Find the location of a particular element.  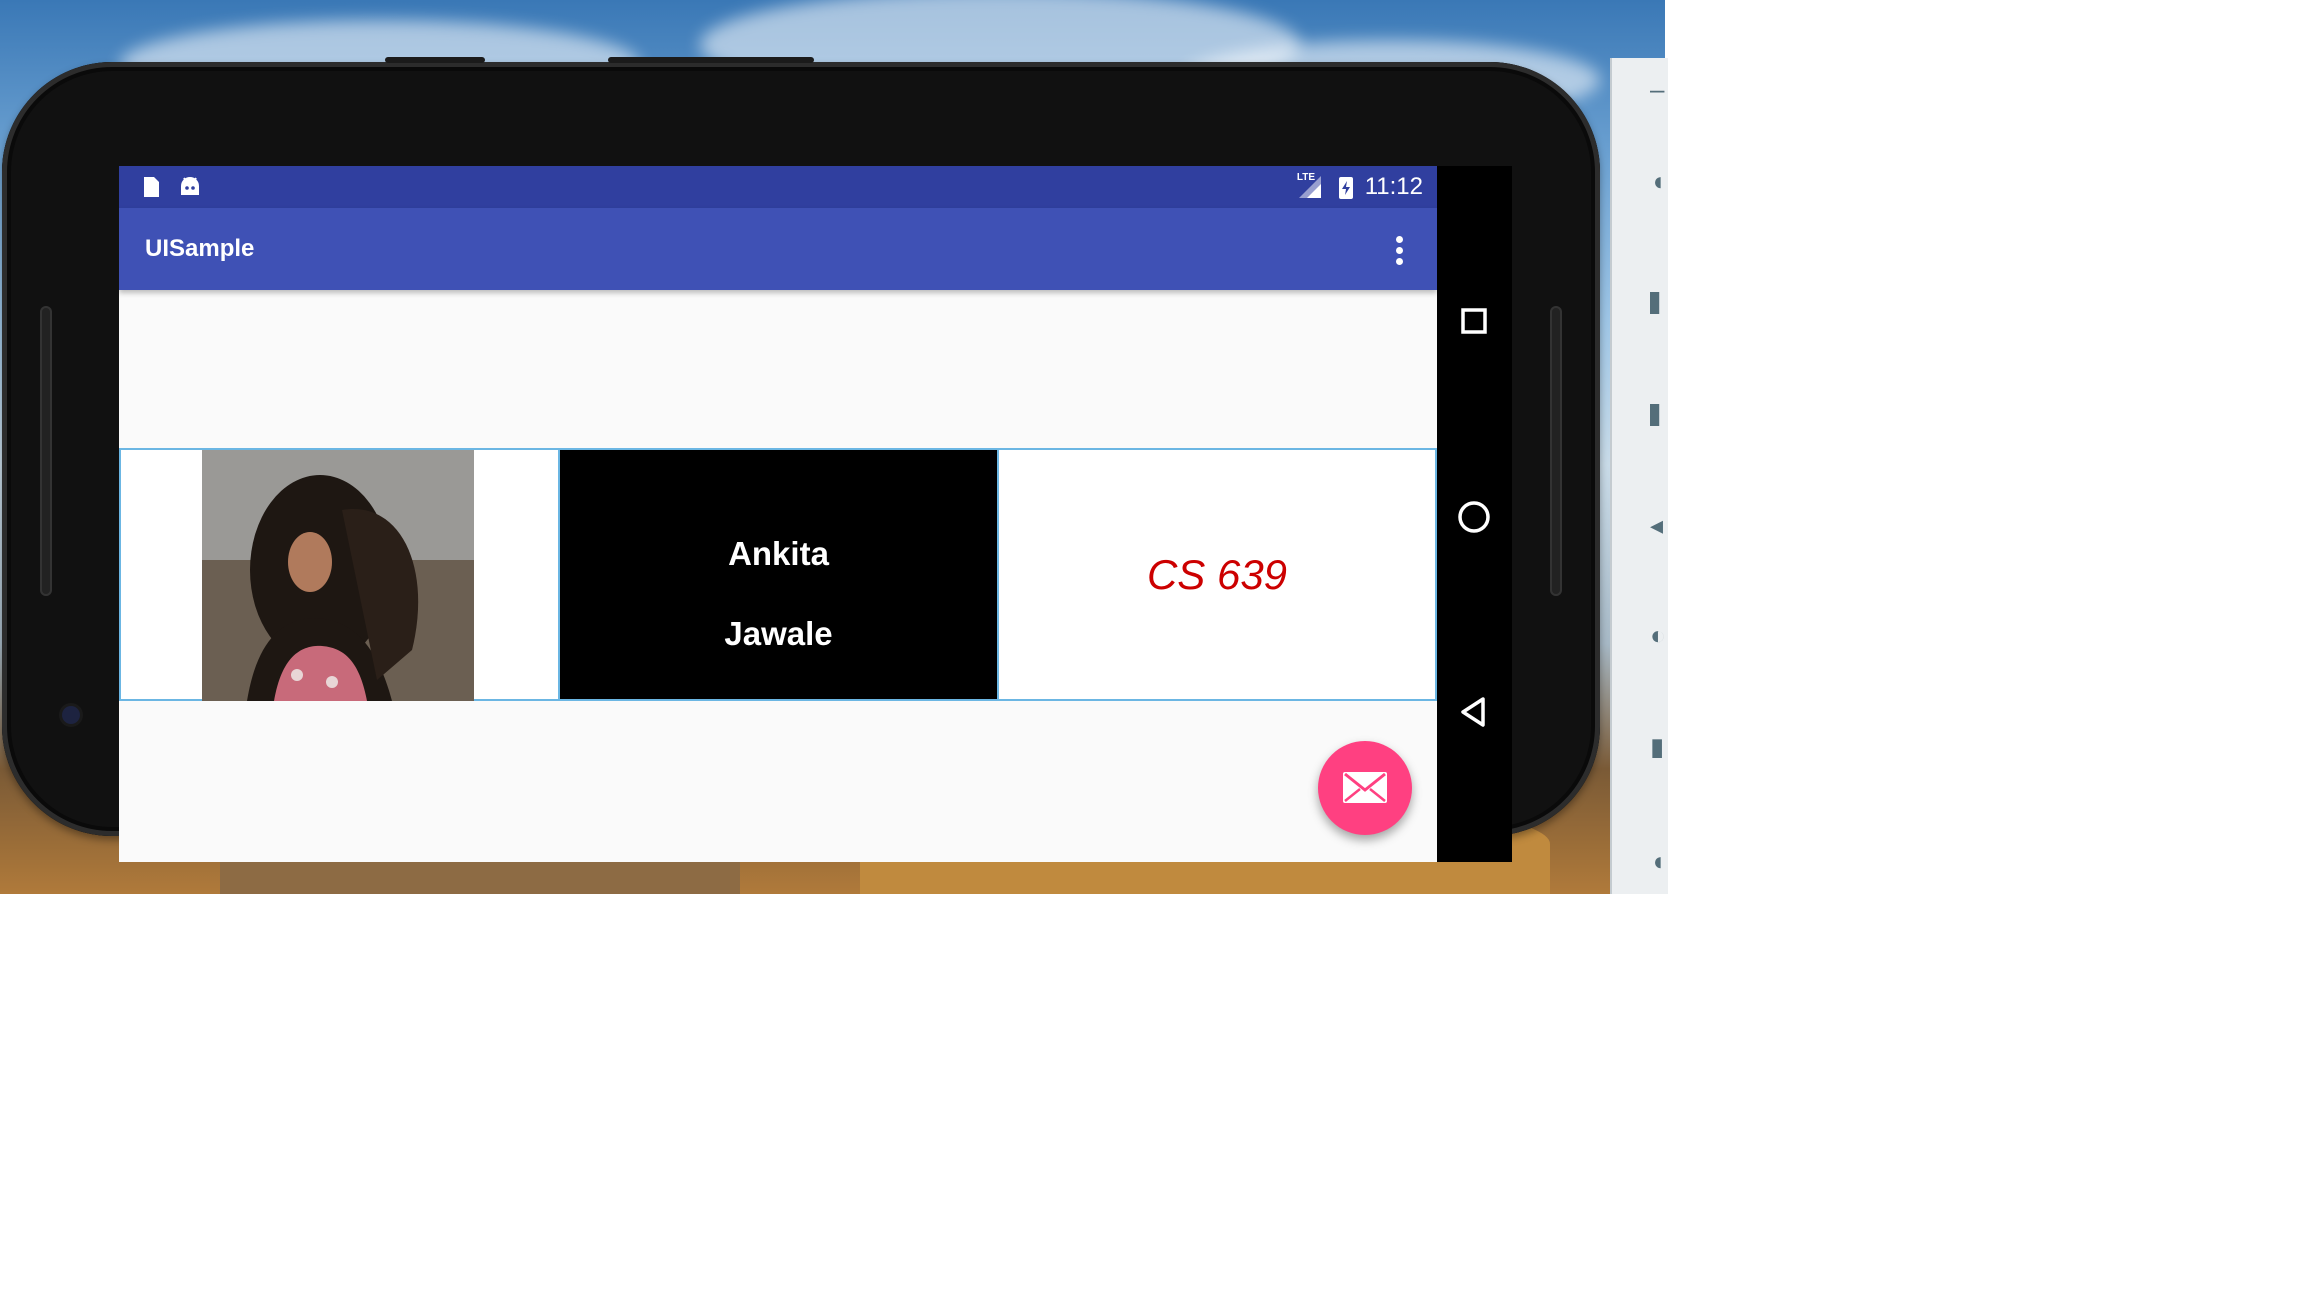

course-cell: CS 639 is located at coordinates (1217, 574).